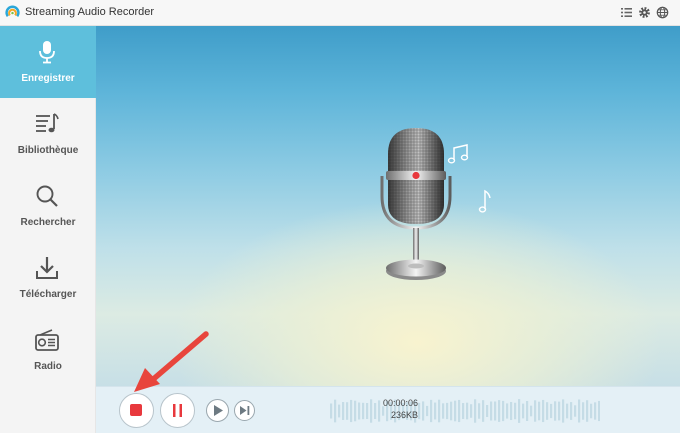  What do you see at coordinates (47, 340) in the screenshot?
I see `radio-icon` at bounding box center [47, 340].